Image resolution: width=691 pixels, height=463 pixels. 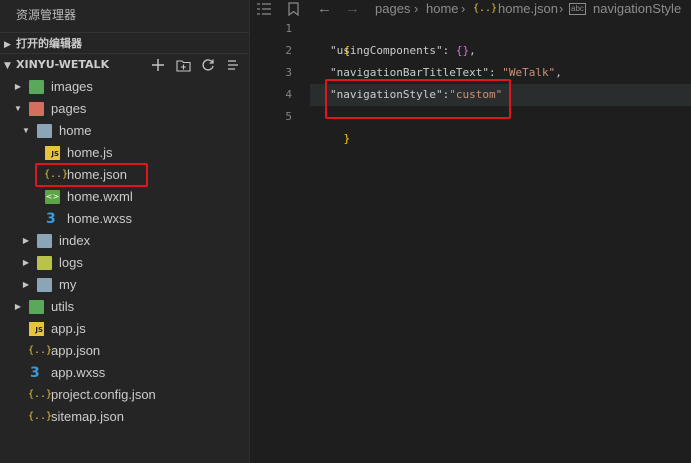 I want to click on tree-item-home: ▼ home, so click(x=124, y=131).